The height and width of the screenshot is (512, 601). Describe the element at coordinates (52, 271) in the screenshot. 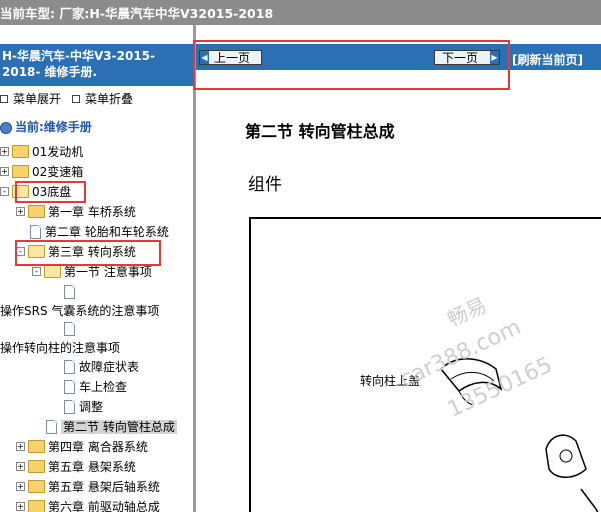

I see `folder-open-icon` at that location.